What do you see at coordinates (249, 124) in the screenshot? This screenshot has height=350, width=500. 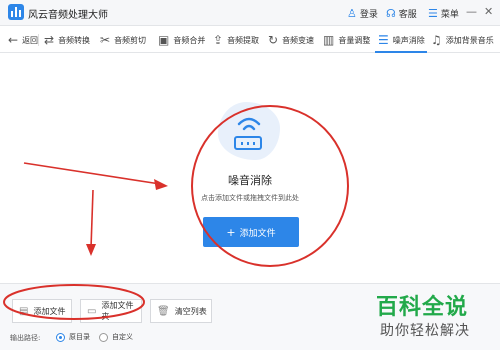 I see `wifi-icon` at bounding box center [249, 124].